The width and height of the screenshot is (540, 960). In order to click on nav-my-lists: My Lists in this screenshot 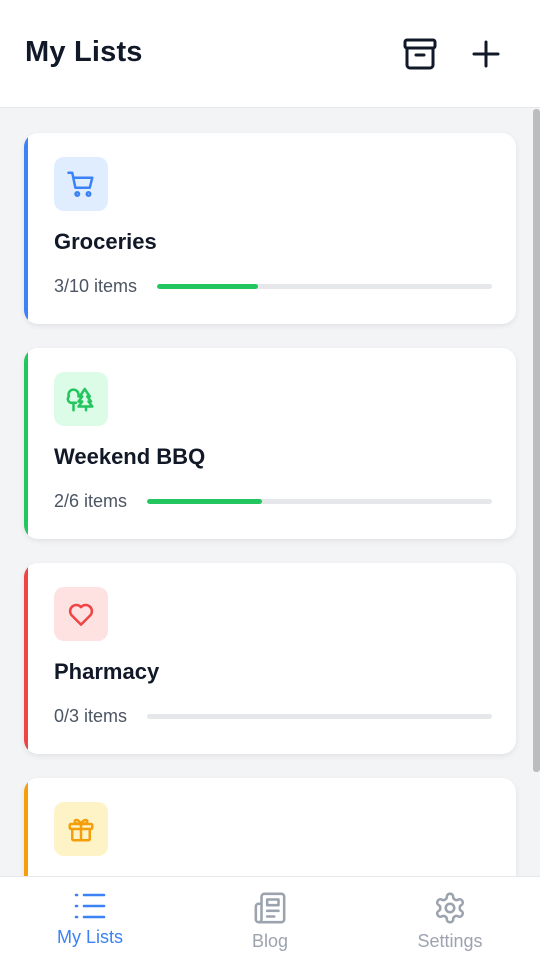, I will do `click(90, 918)`.